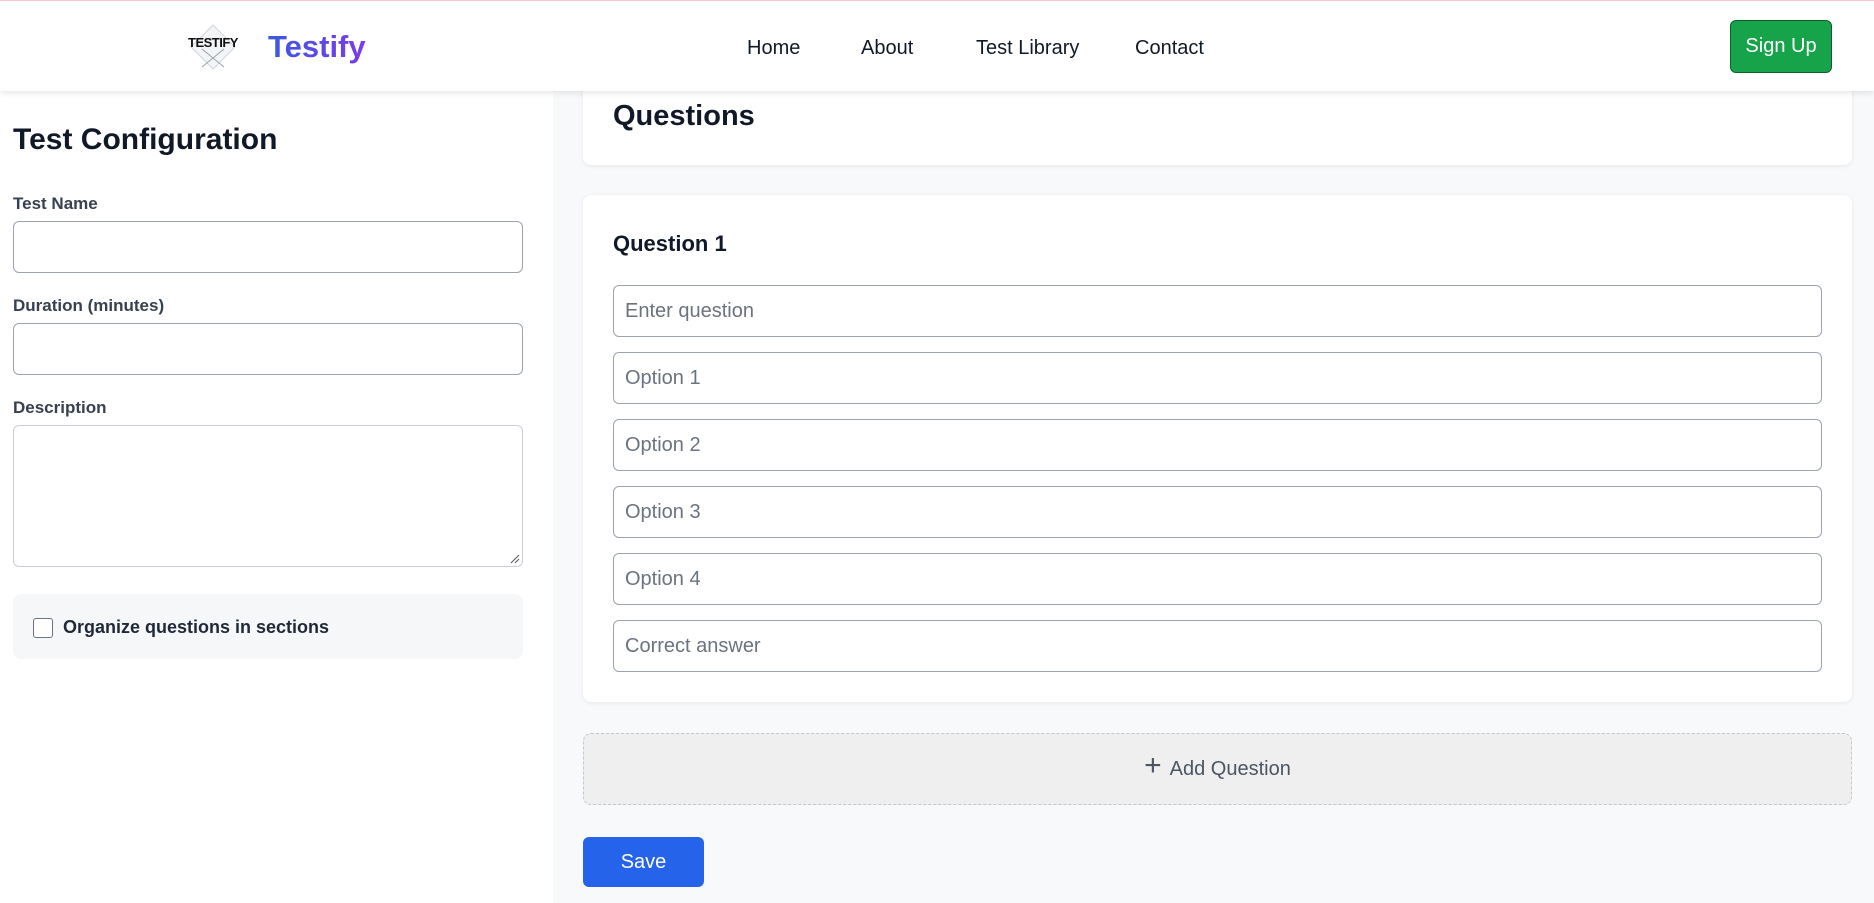 The image size is (1874, 903). I want to click on option-3-input, so click(1217, 512).